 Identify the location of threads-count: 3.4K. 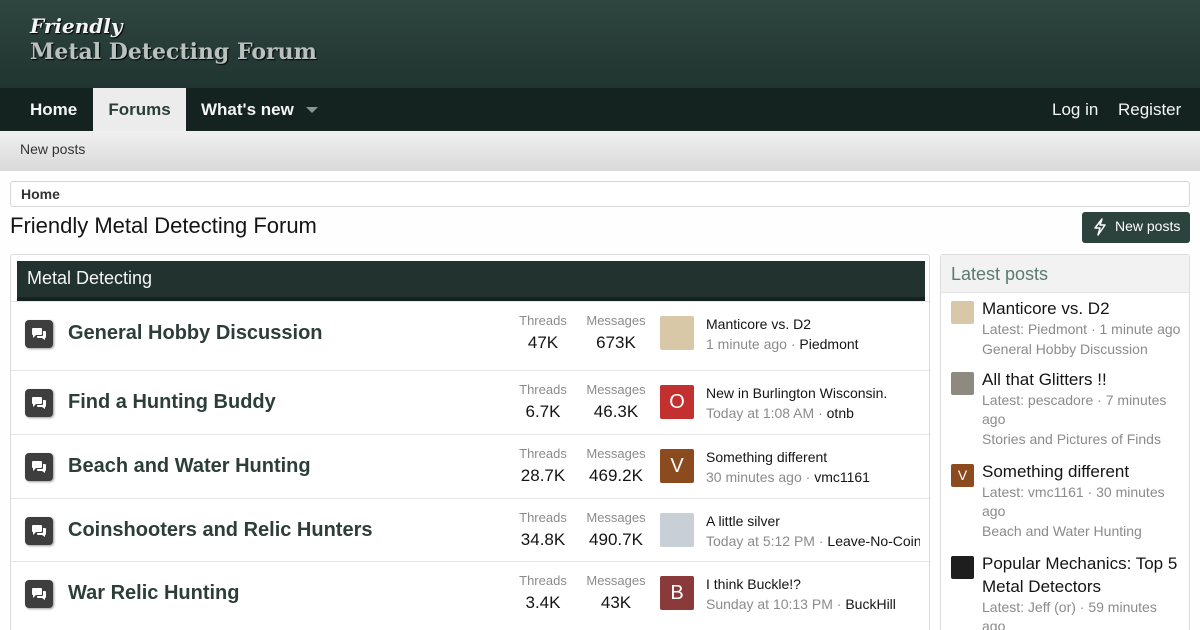
(543, 602).